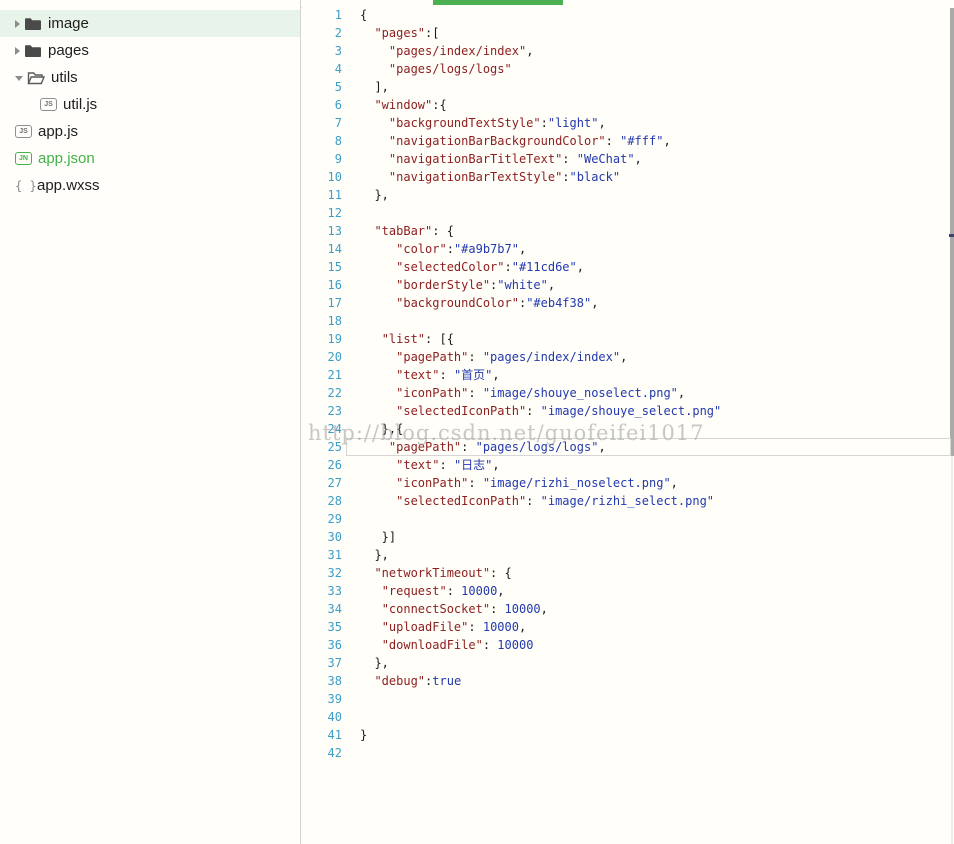 The width and height of the screenshot is (954, 844). What do you see at coordinates (322, 159) in the screenshot?
I see `line-number: 9` at bounding box center [322, 159].